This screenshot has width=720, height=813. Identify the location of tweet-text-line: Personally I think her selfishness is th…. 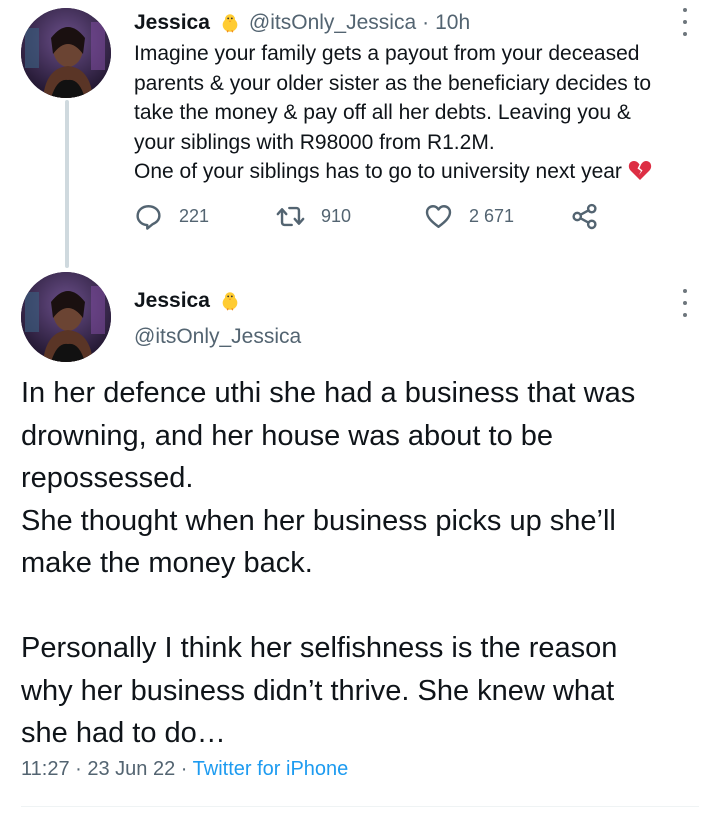
(319, 648).